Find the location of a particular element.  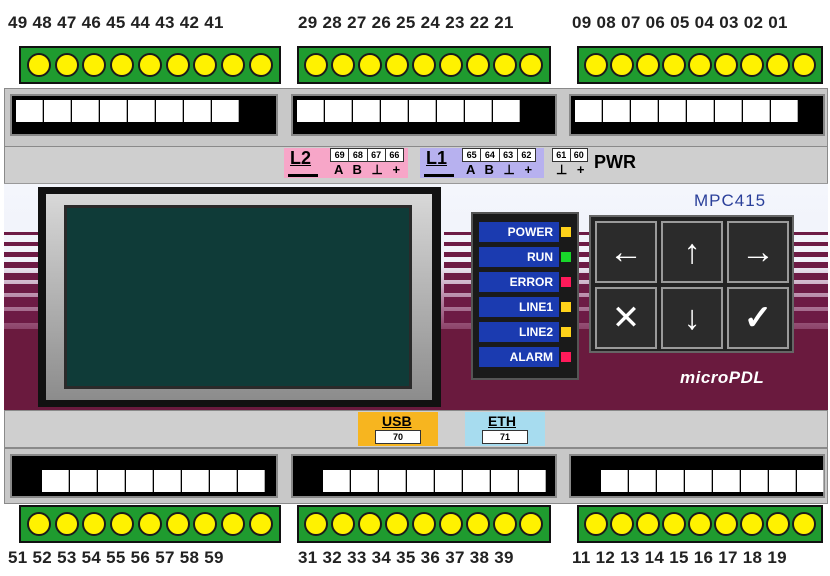

port-label-band is located at coordinates (416, 165).